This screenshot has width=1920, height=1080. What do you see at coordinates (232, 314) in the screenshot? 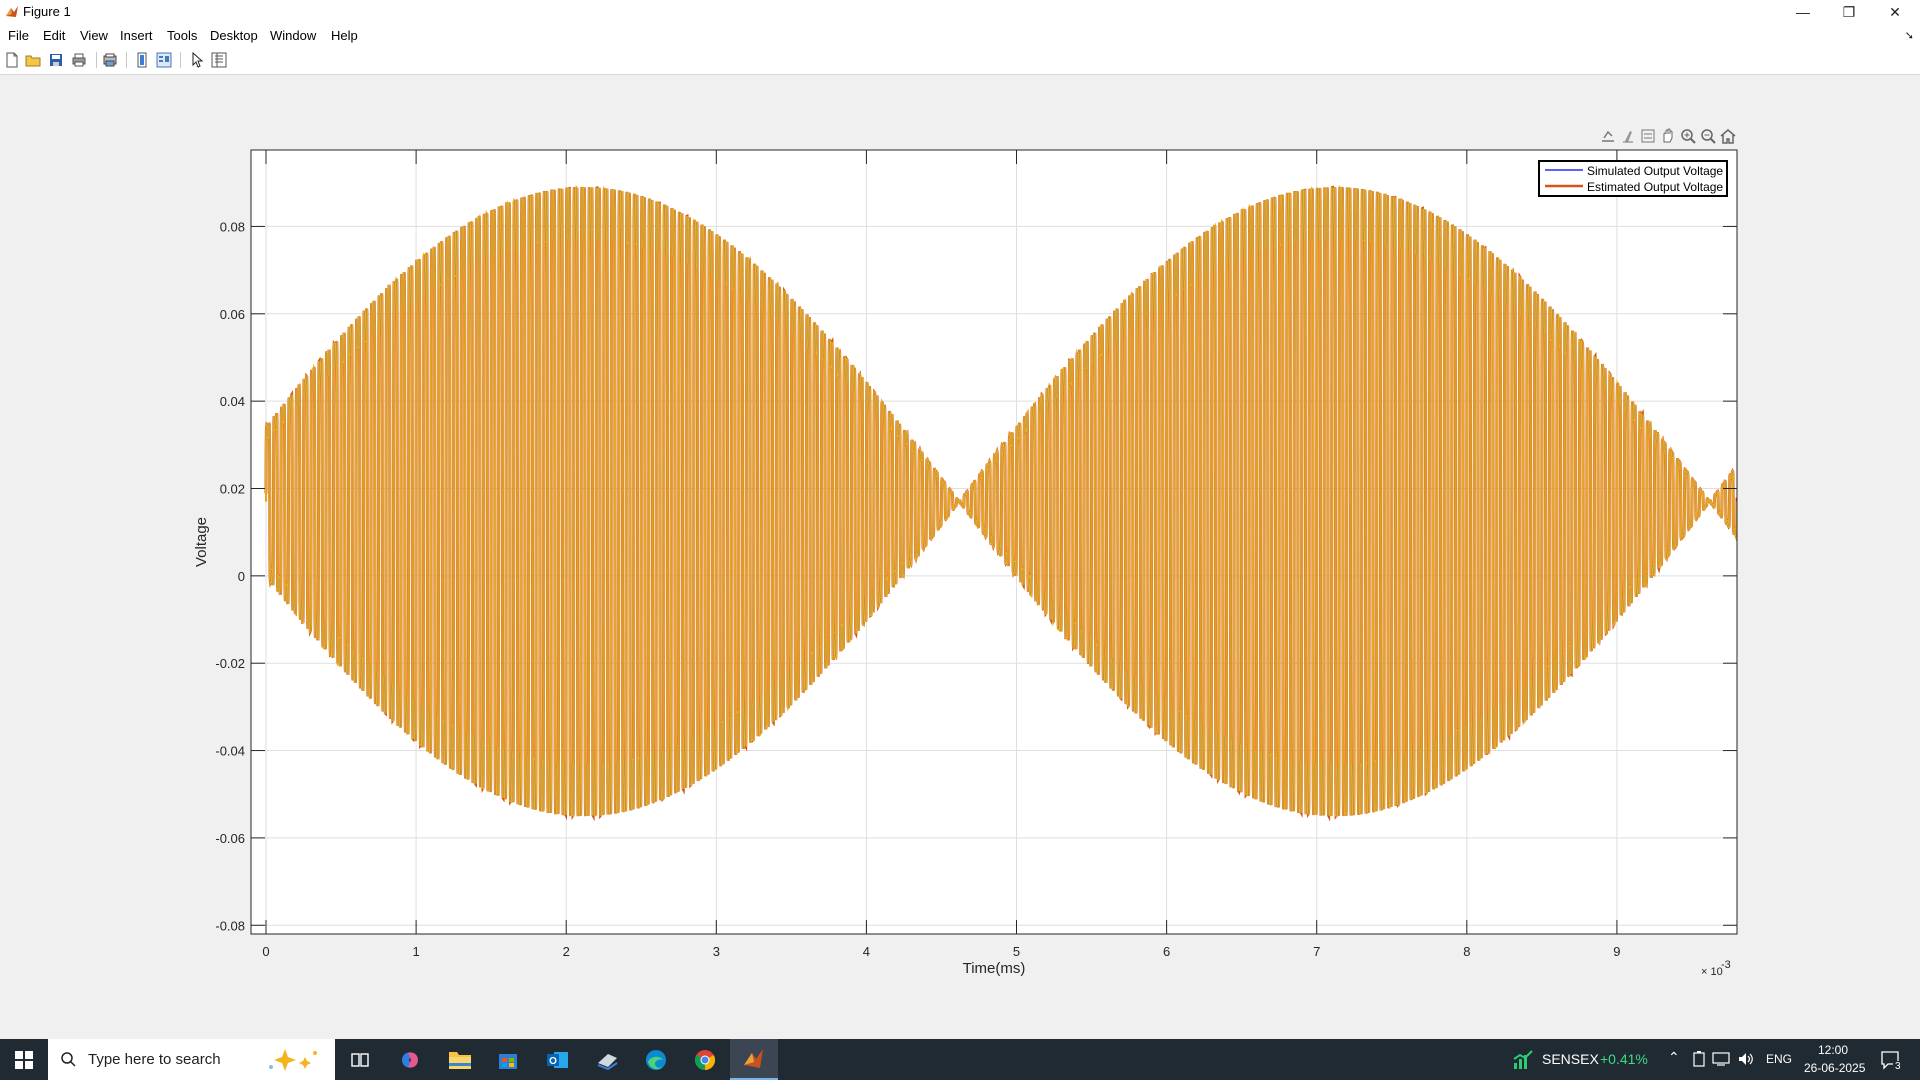
I see `y-tick-label: 0.06` at bounding box center [232, 314].